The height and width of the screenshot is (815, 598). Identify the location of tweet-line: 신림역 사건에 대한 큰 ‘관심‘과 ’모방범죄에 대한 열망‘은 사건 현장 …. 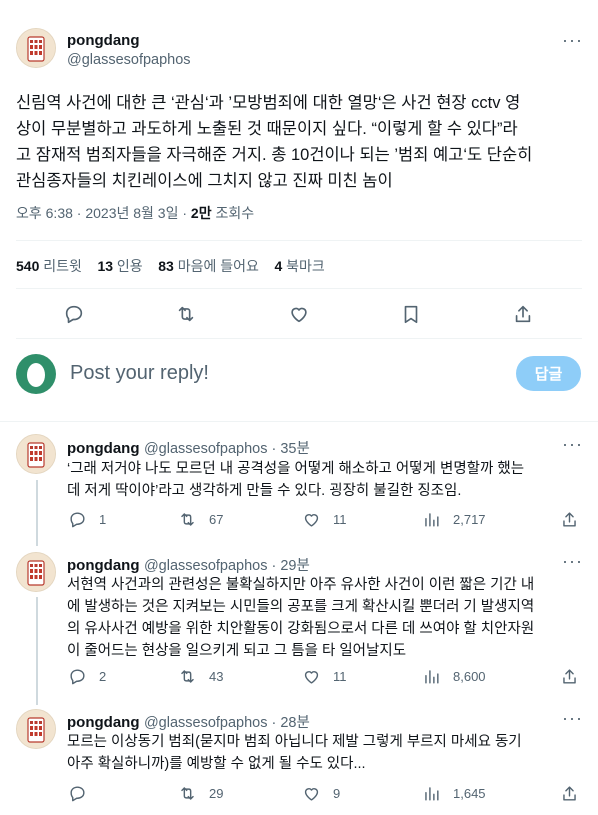
(268, 103).